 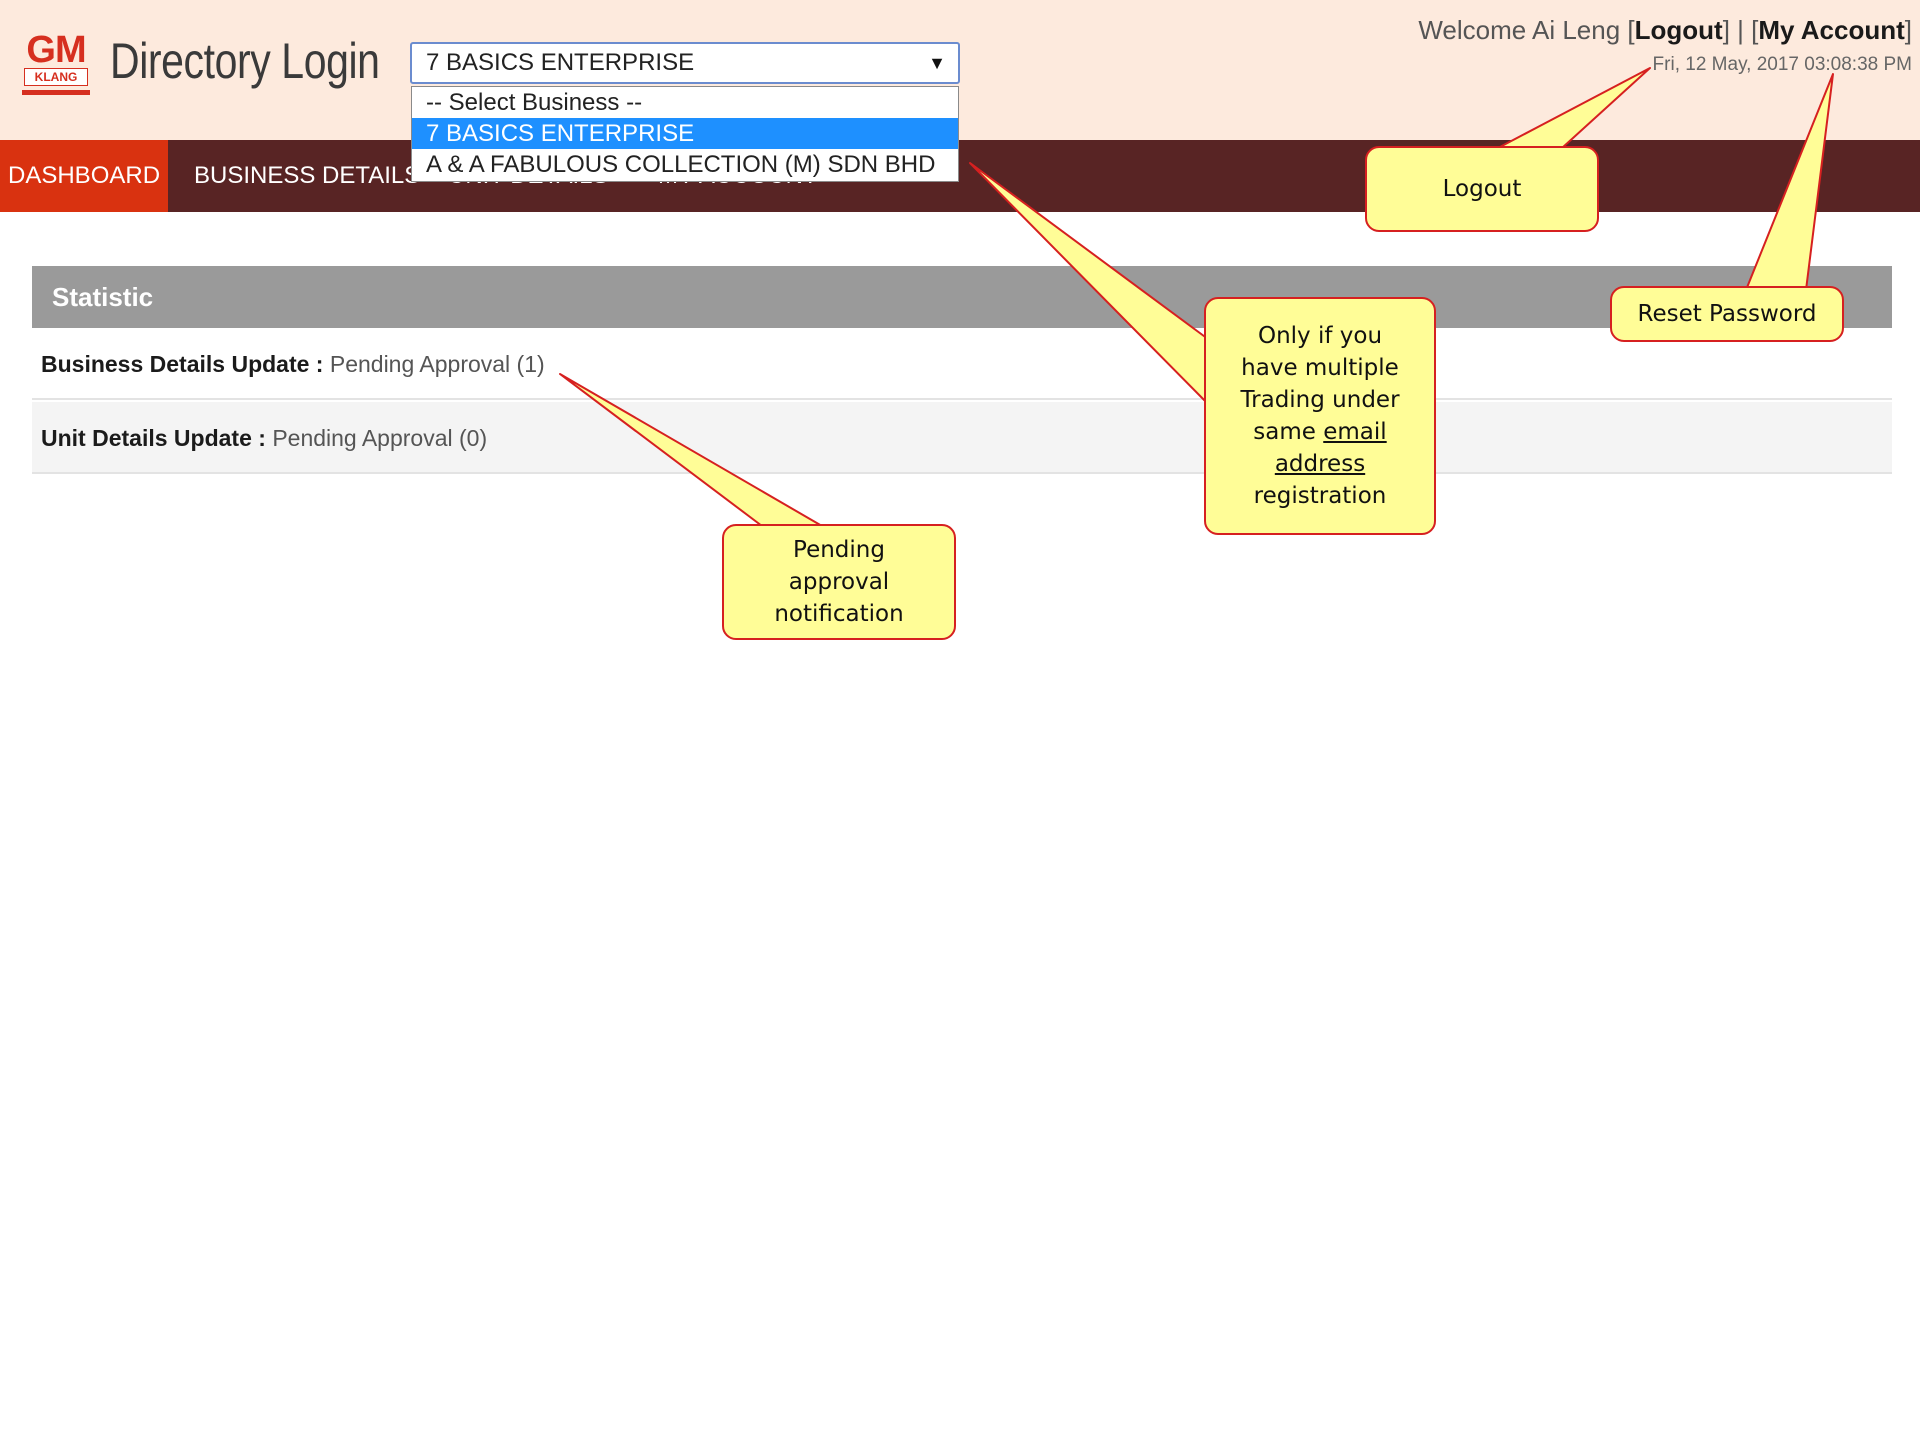 I want to click on logout-callout-text: Logout, so click(x=1482, y=189).